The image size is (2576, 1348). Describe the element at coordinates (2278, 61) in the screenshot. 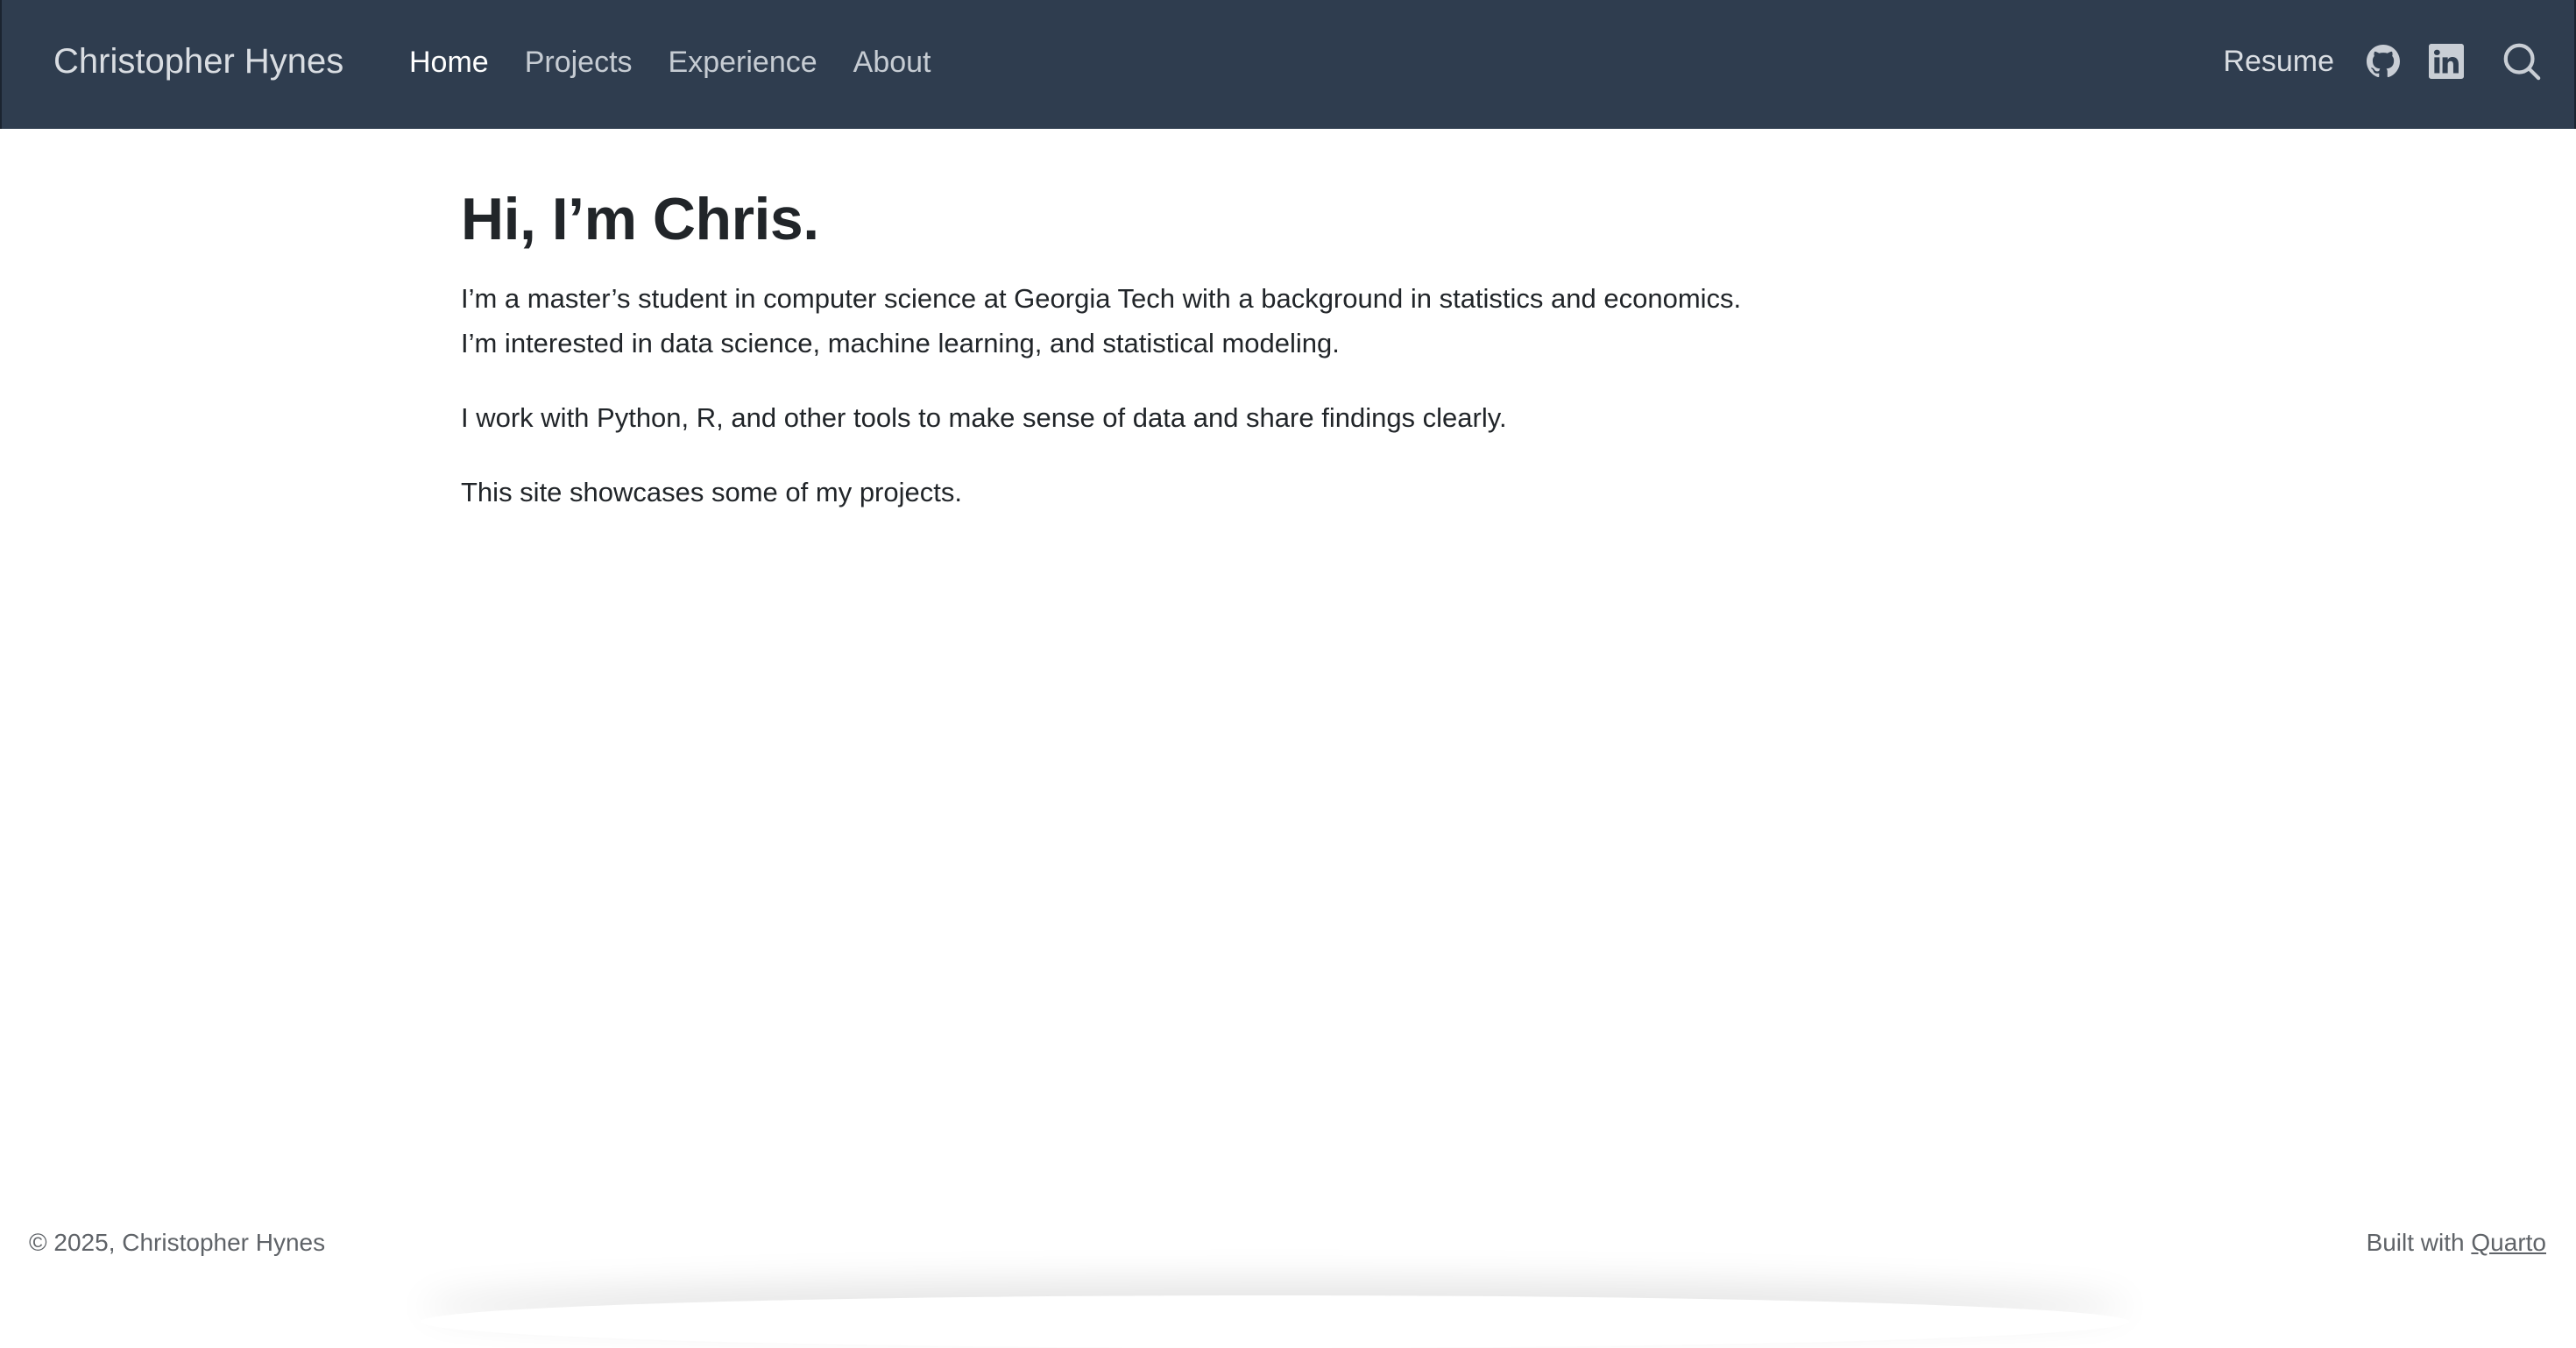

I see `resume-link: Resume` at that location.